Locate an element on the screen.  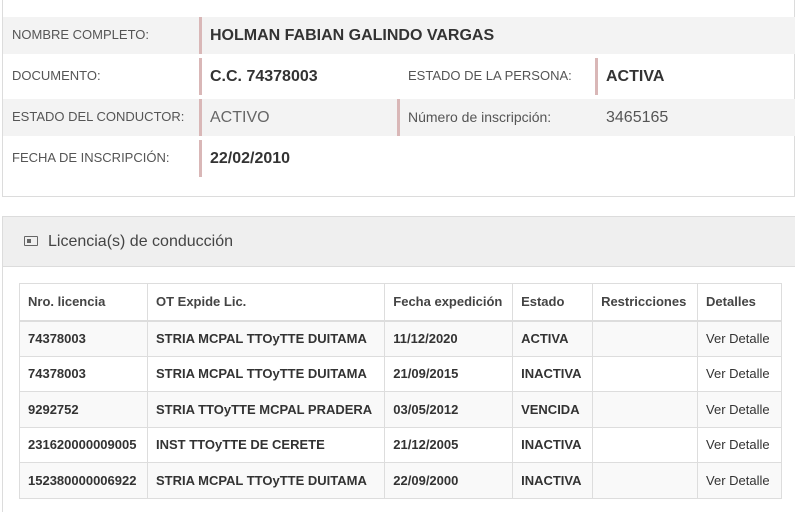
estado-persona-label: ESTADO DE LA PERSONA: is located at coordinates (490, 75).